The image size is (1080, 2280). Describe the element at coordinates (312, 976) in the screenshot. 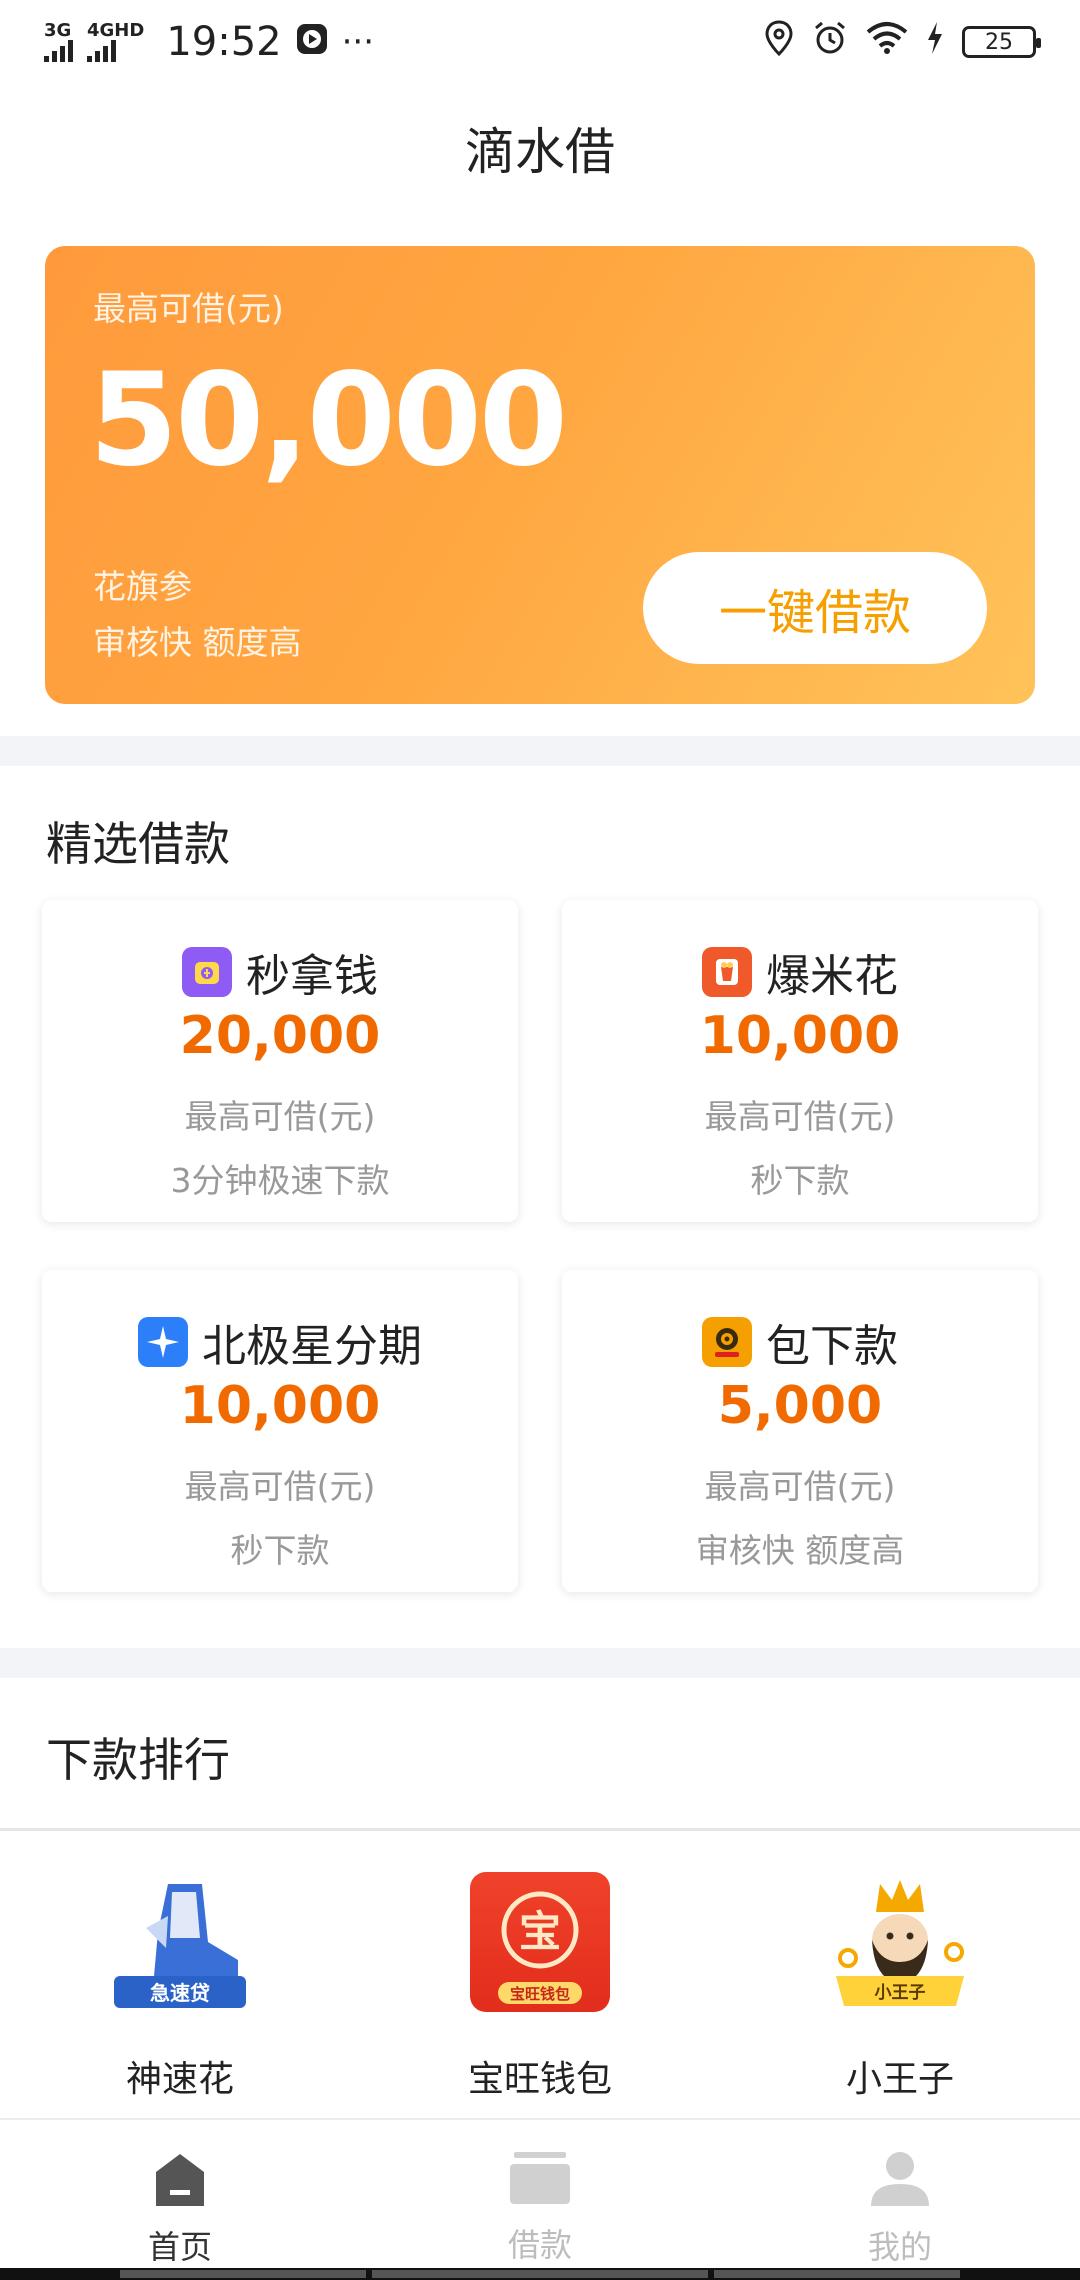

I see `card-name: 秒拿钱` at that location.